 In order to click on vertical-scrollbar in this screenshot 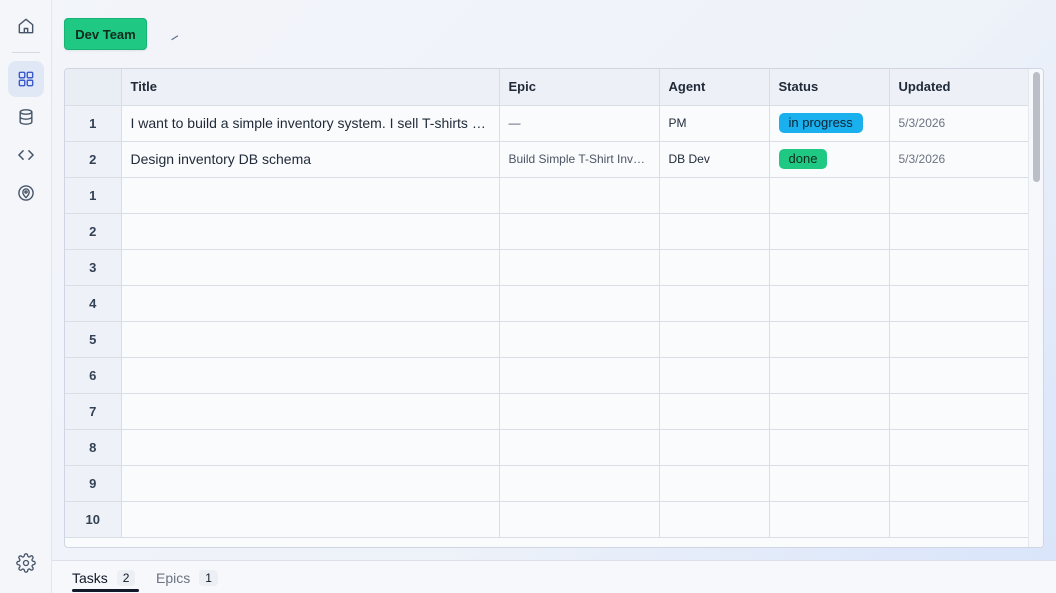, I will do `click(1035, 308)`.